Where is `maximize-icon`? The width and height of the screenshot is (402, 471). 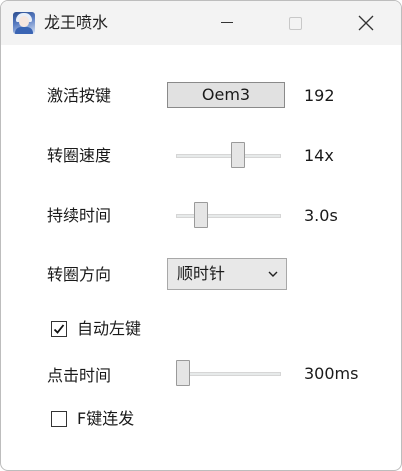 maximize-icon is located at coordinates (295, 23).